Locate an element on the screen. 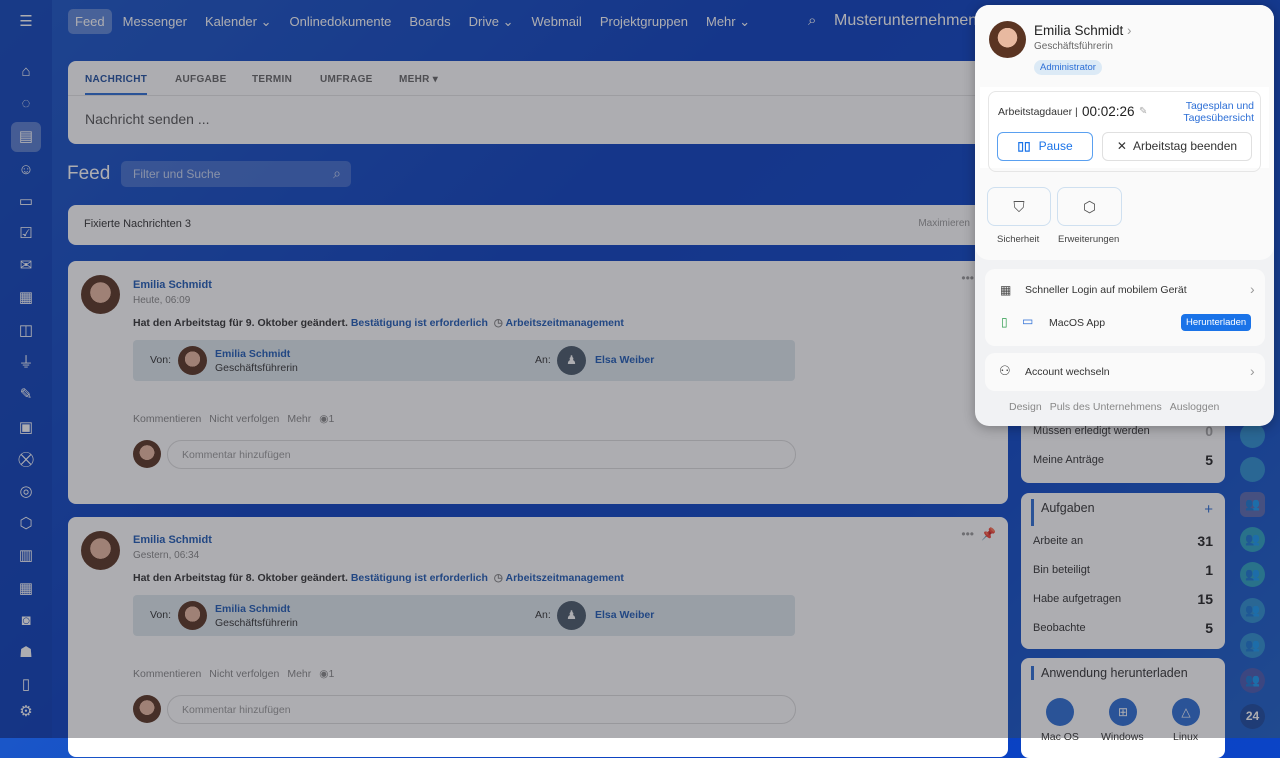  end-workday-button: ✕ Arbeitstag beenden is located at coordinates (1177, 146).